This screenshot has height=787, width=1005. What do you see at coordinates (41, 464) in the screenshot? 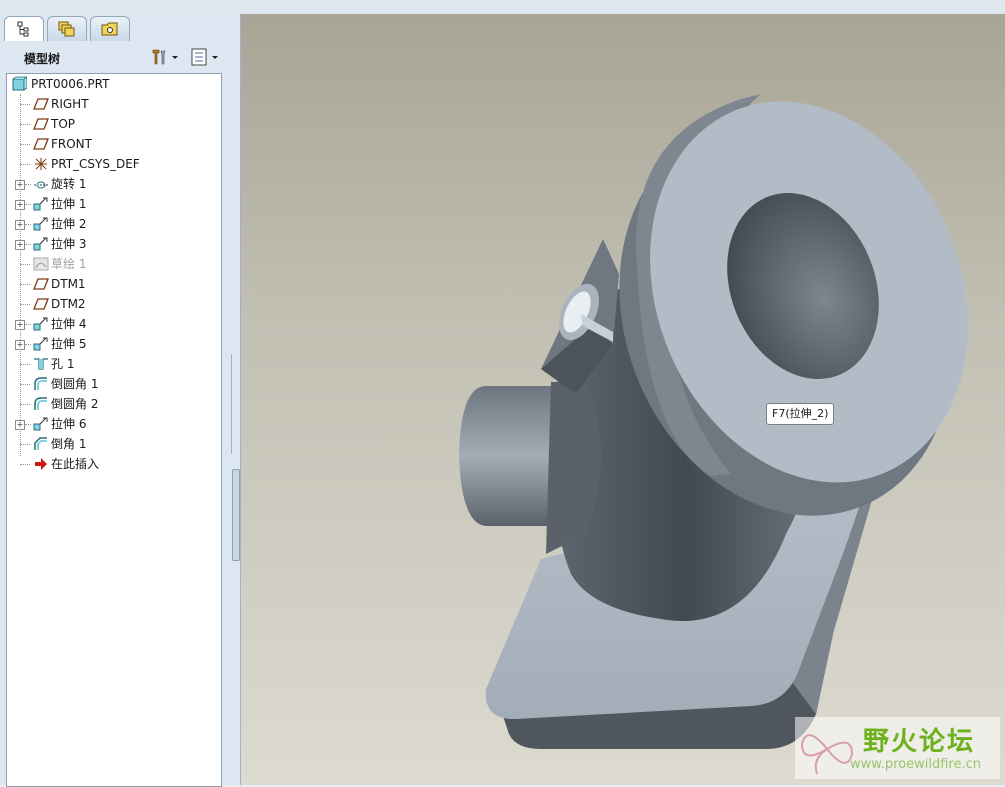
I see `insert-here-arrow-icon` at bounding box center [41, 464].